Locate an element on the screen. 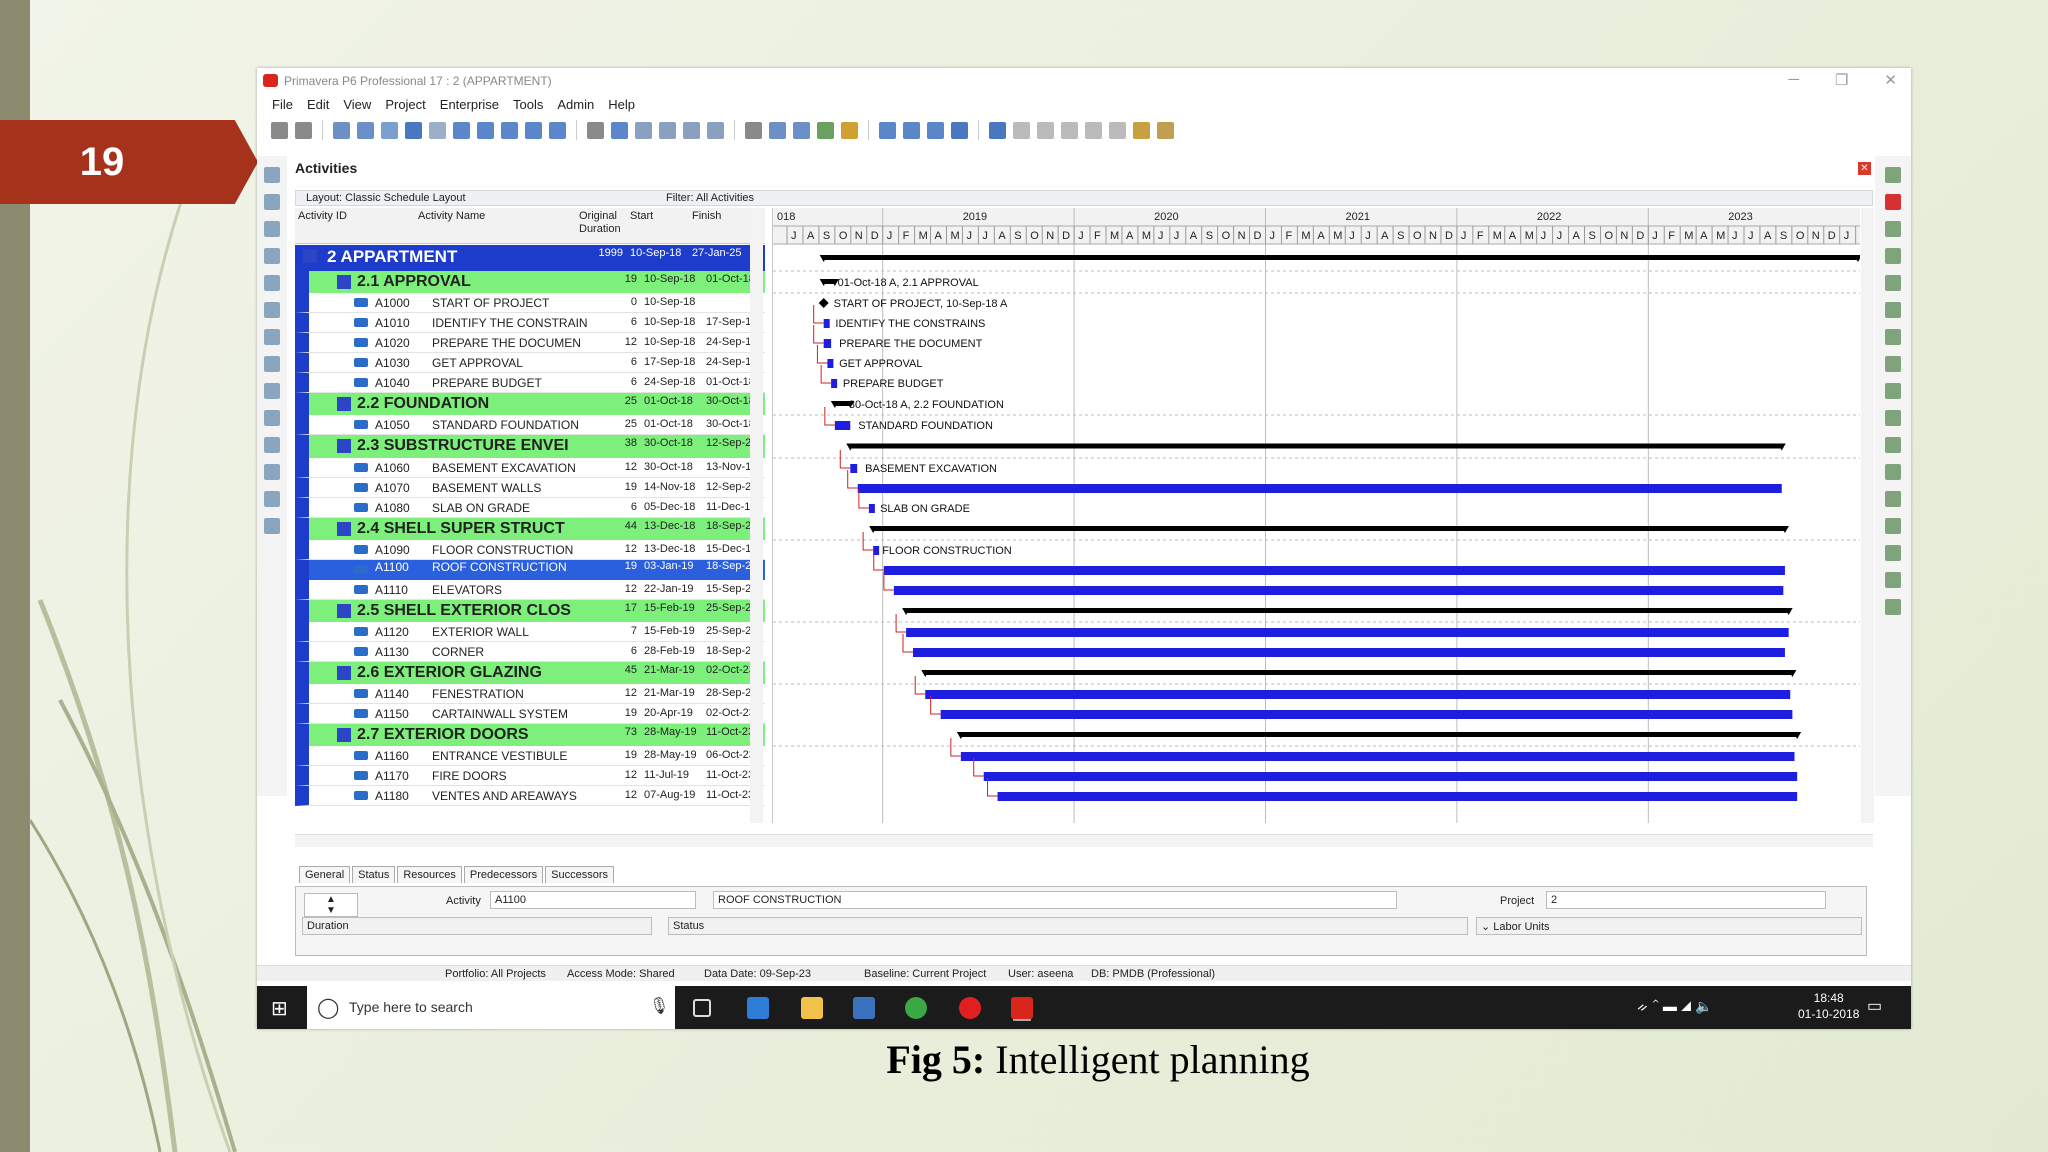 The width and height of the screenshot is (2048, 1152). wbs-folder-icon is located at coordinates (310, 256).